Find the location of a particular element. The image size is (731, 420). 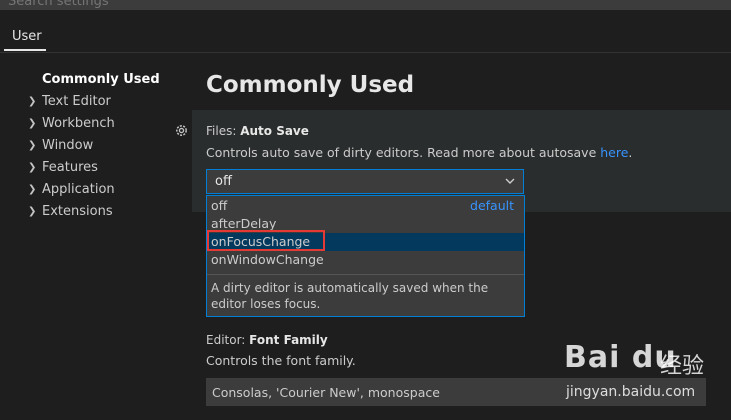

toc-item-label: Features is located at coordinates (70, 167).